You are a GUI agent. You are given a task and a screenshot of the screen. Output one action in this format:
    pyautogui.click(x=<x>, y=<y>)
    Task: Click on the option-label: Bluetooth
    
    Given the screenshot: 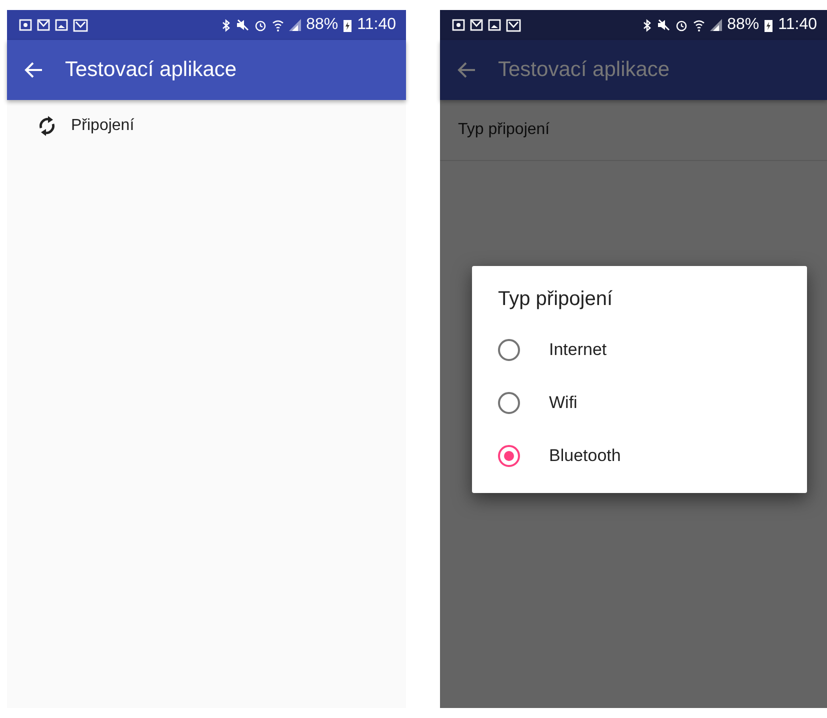 What is the action you would take?
    pyautogui.click(x=585, y=456)
    